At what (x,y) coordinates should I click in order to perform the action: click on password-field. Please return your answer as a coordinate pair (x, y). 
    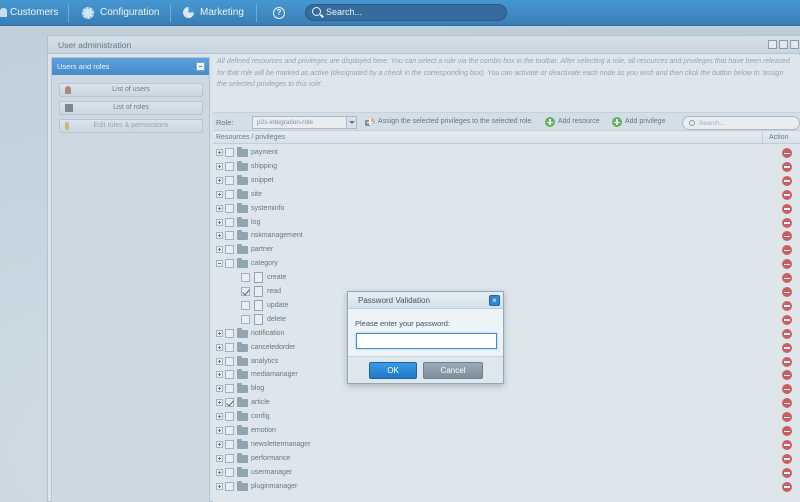
    Looking at the image, I should click on (426, 341).